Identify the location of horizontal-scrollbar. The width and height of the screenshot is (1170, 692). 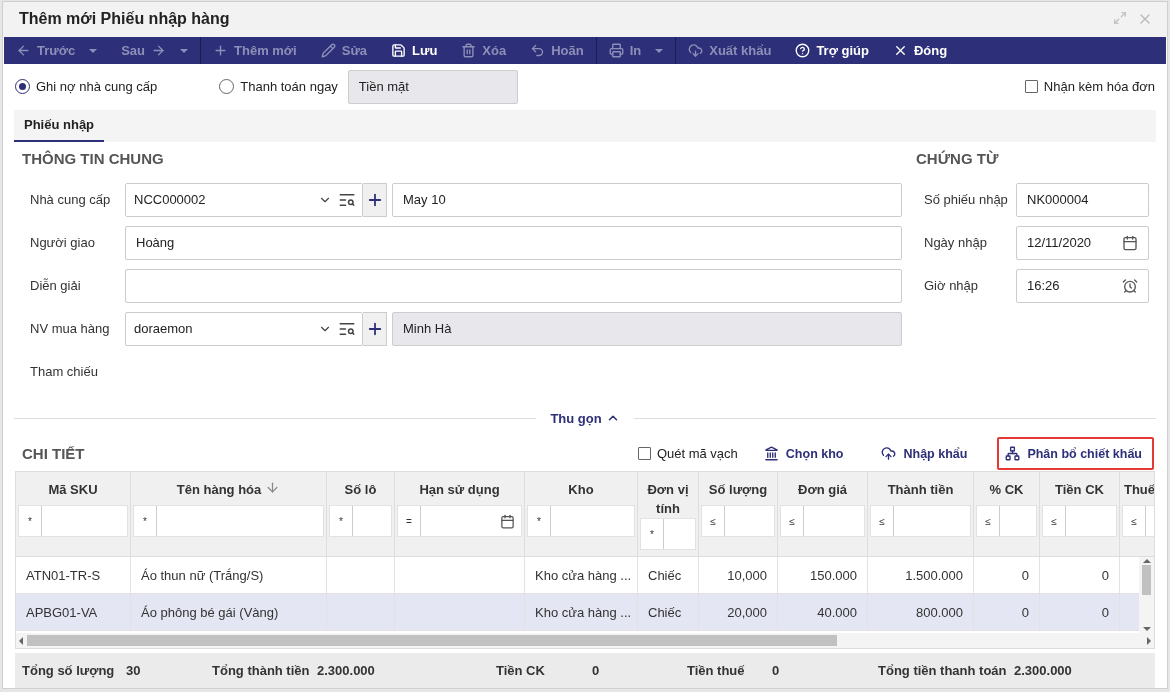
(585, 641).